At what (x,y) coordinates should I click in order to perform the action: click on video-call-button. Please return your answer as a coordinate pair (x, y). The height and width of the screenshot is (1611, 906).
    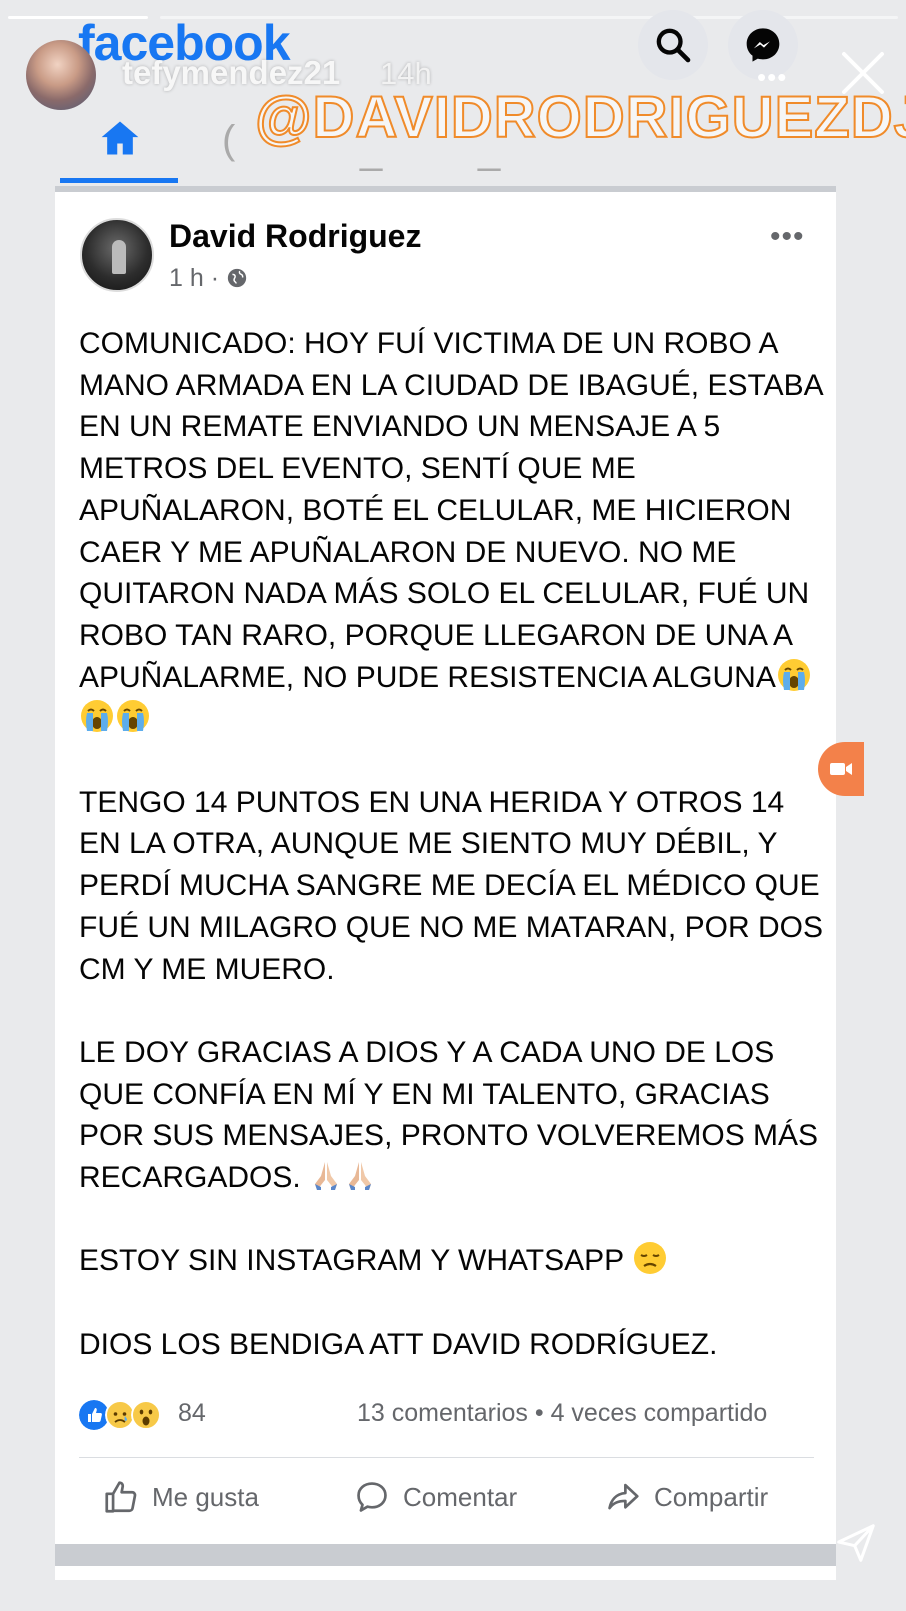
    Looking at the image, I should click on (841, 769).